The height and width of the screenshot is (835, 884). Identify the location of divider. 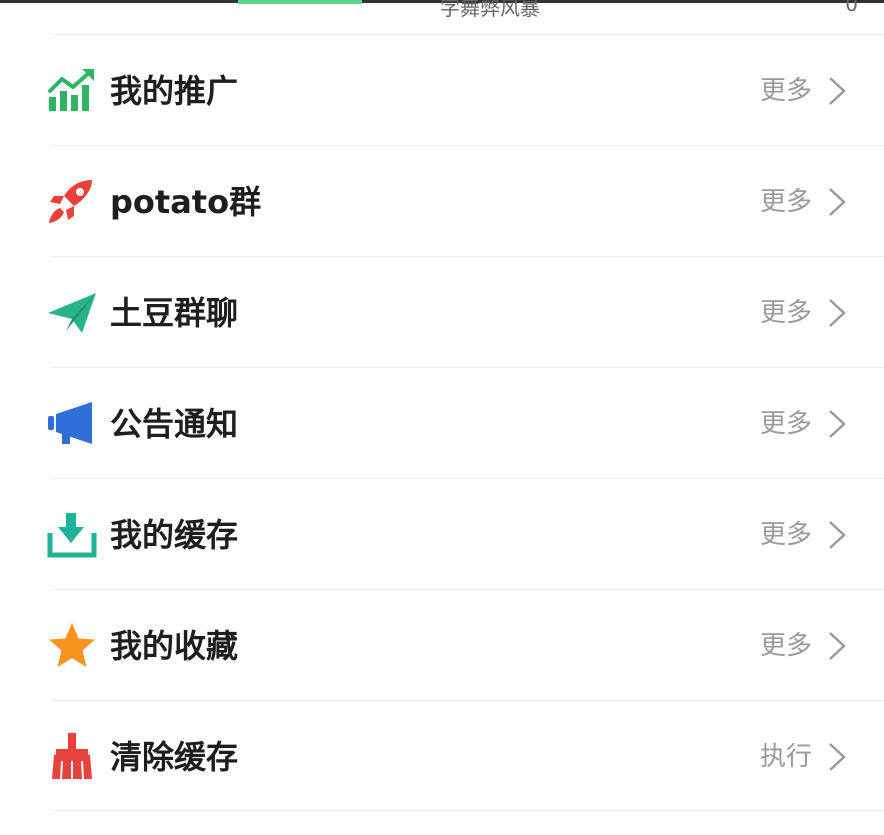
(468, 810).